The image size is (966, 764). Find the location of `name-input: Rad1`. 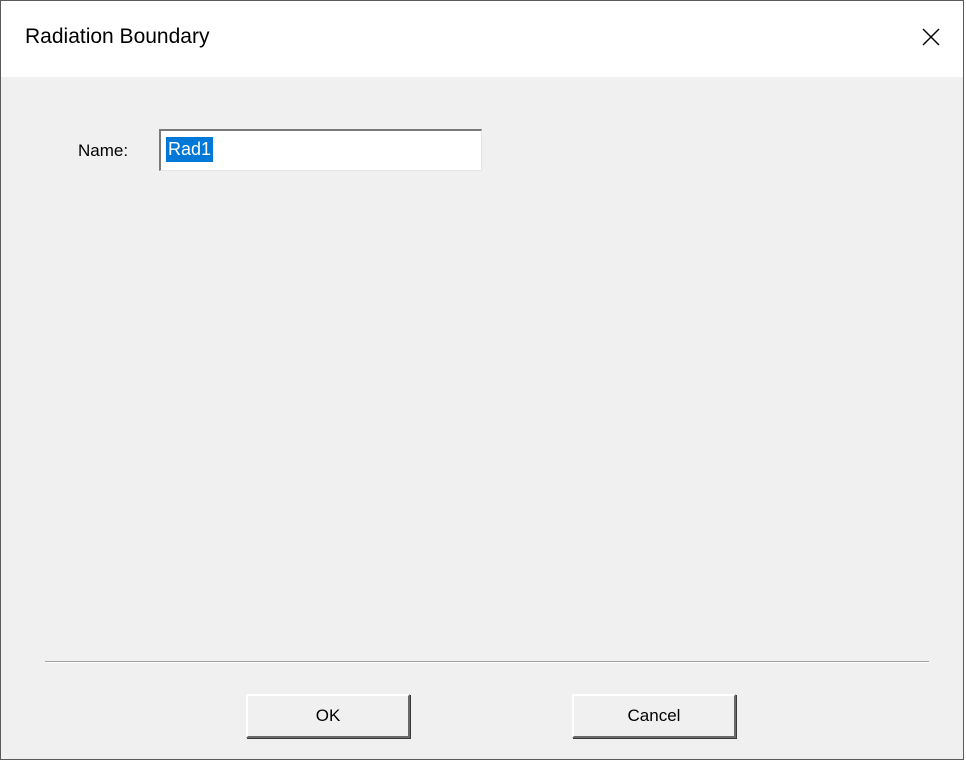

name-input: Rad1 is located at coordinates (320, 150).